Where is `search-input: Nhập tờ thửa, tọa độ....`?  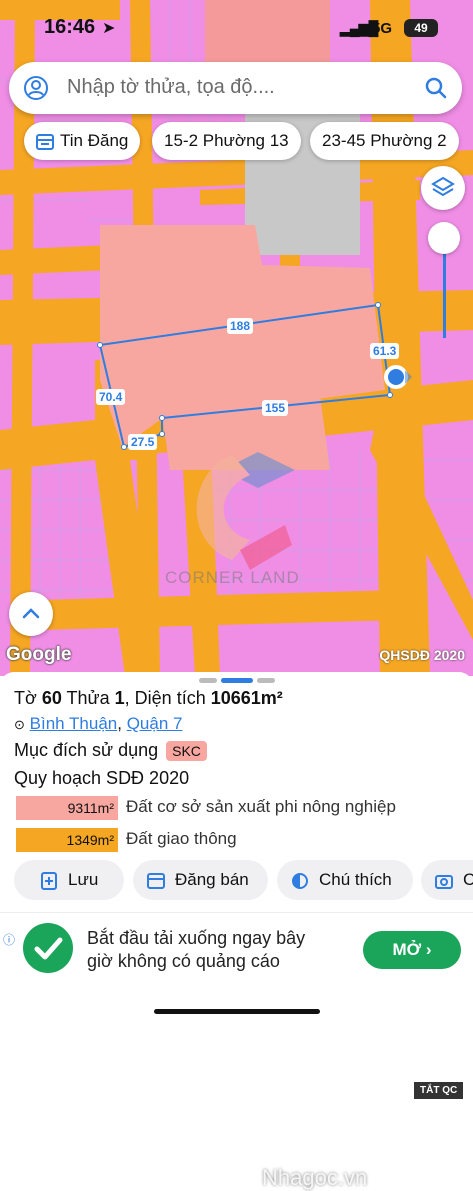 search-input: Nhập tờ thửa, tọa độ.... is located at coordinates (171, 87).